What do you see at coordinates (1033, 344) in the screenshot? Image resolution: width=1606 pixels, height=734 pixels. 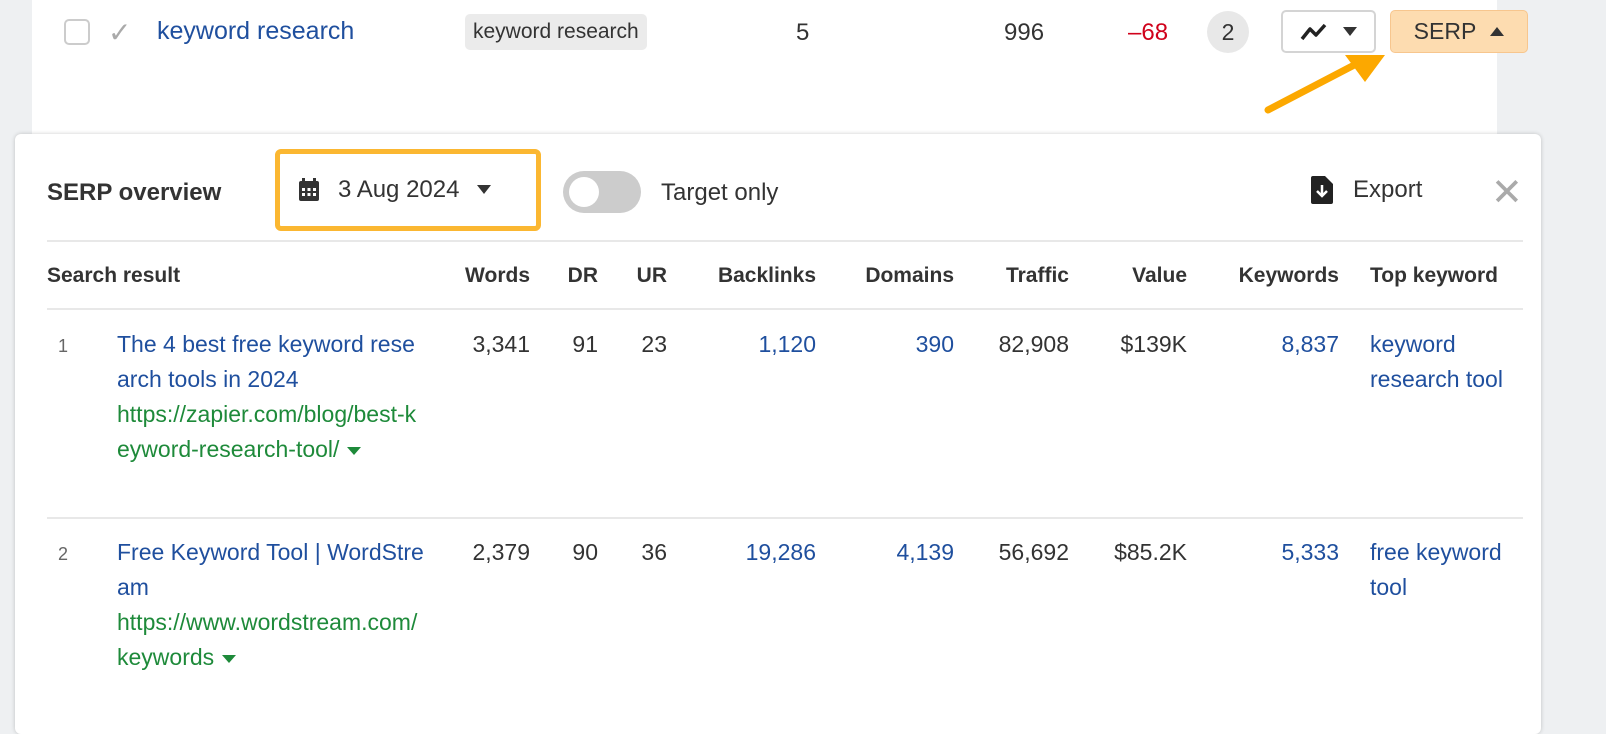 I see `traffic: 82,908` at bounding box center [1033, 344].